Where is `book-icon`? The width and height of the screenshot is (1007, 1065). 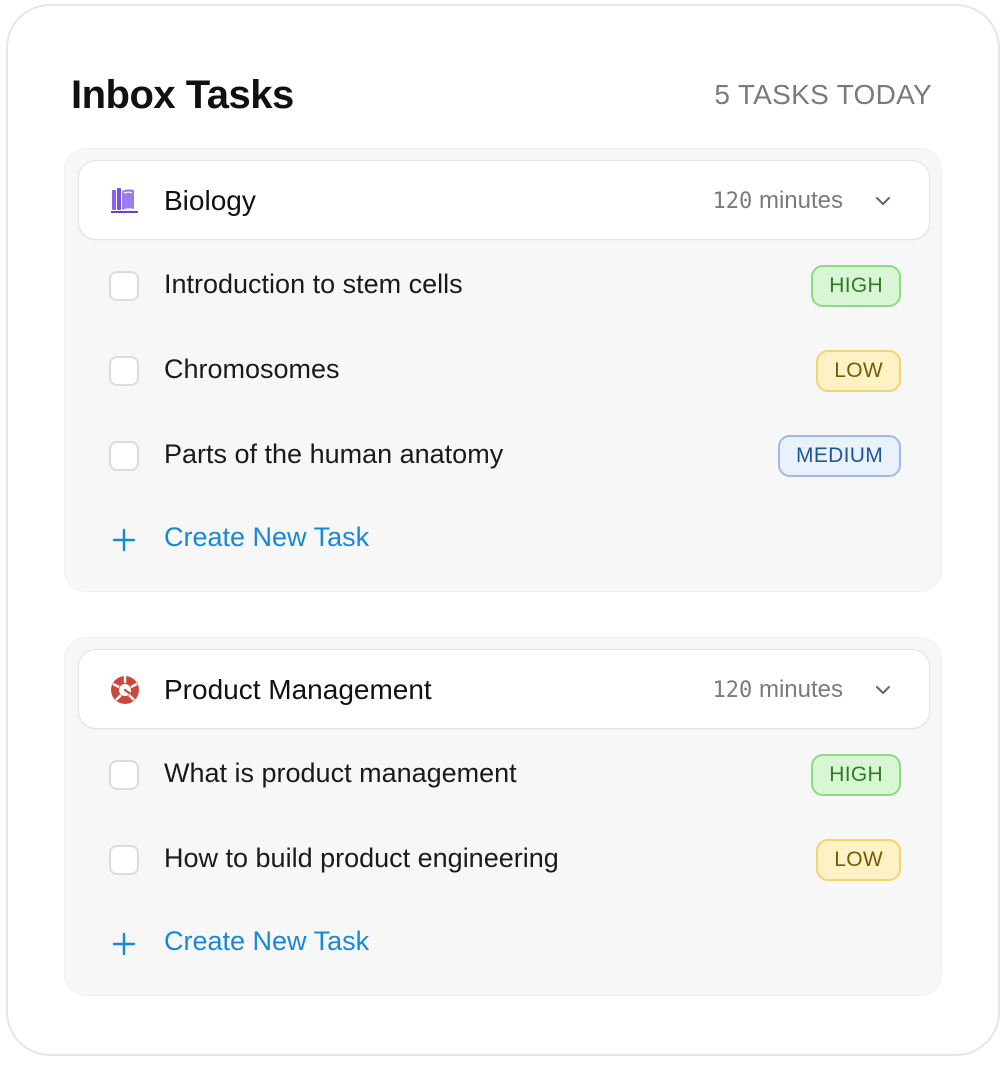
book-icon is located at coordinates (124, 200).